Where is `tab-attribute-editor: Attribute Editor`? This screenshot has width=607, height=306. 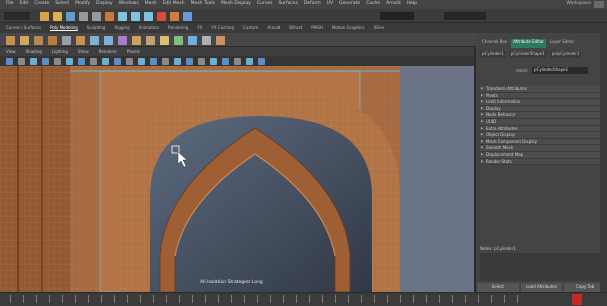
tab-attribute-editor: Attribute Editor is located at coordinates (528, 43).